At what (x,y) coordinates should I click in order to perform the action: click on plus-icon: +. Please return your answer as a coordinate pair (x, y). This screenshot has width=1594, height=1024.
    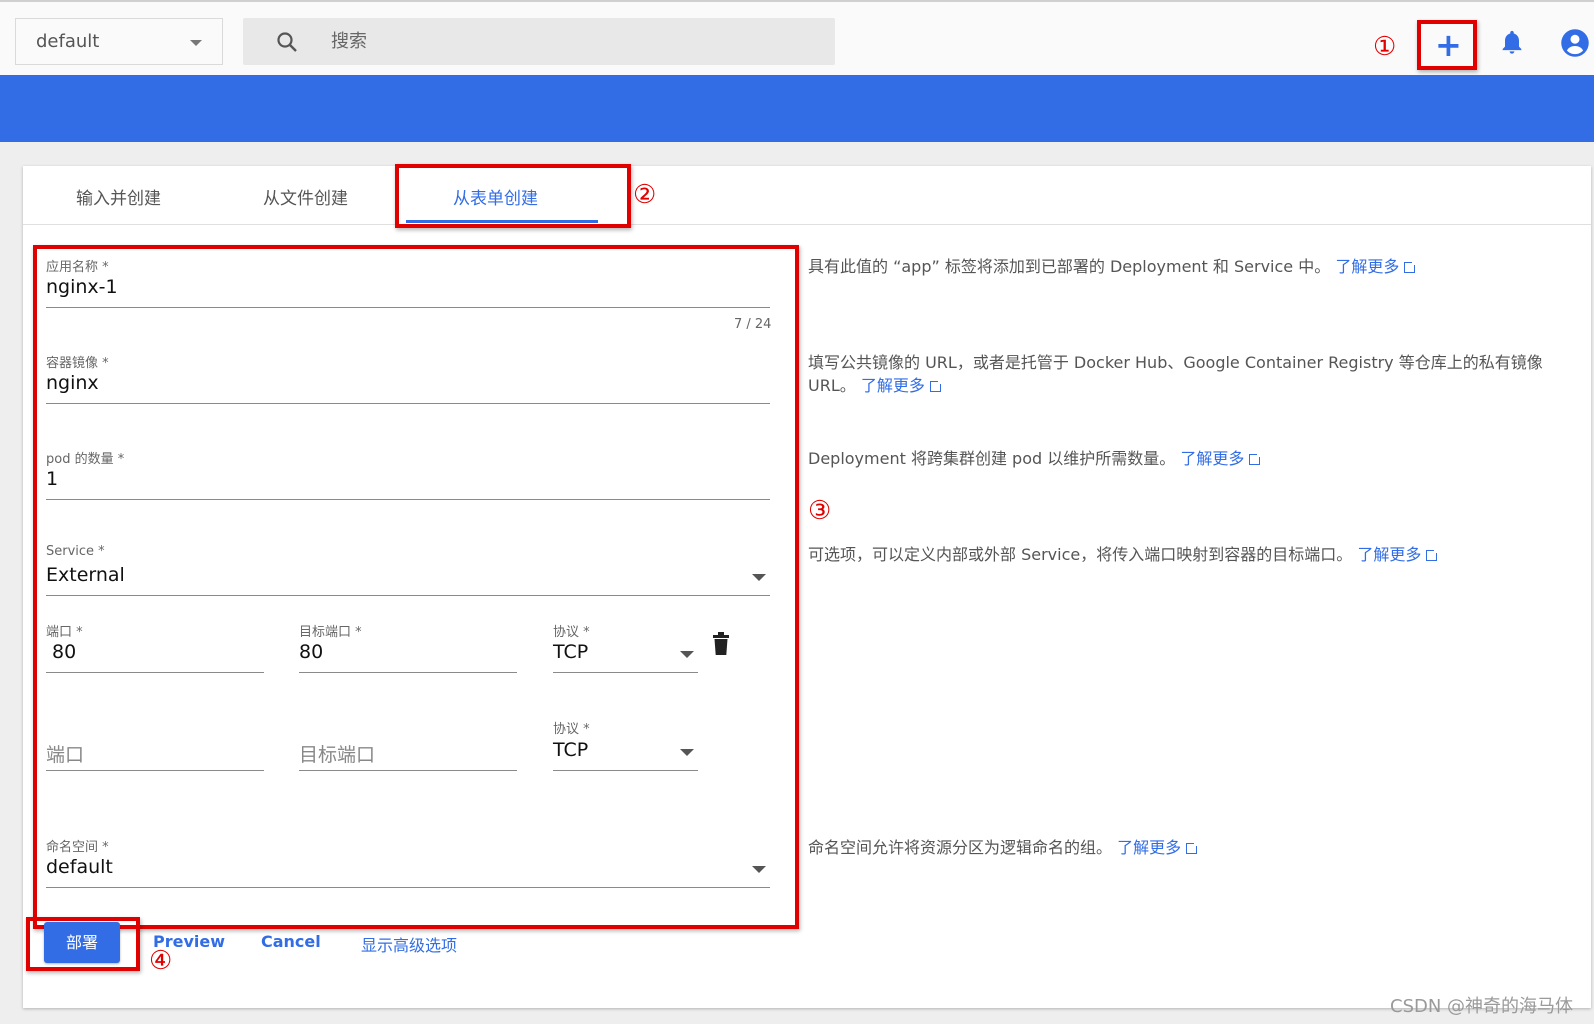
    Looking at the image, I should click on (1448, 45).